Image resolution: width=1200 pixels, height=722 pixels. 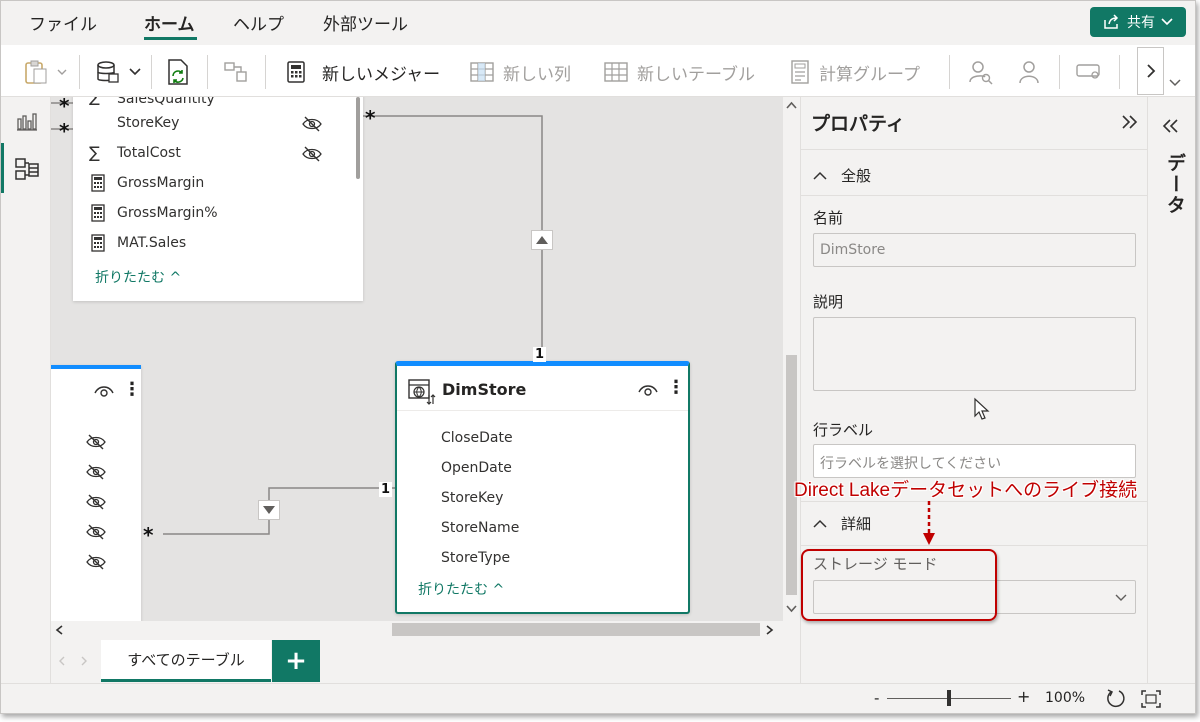 I want to click on model-view-icon, so click(x=27, y=169).